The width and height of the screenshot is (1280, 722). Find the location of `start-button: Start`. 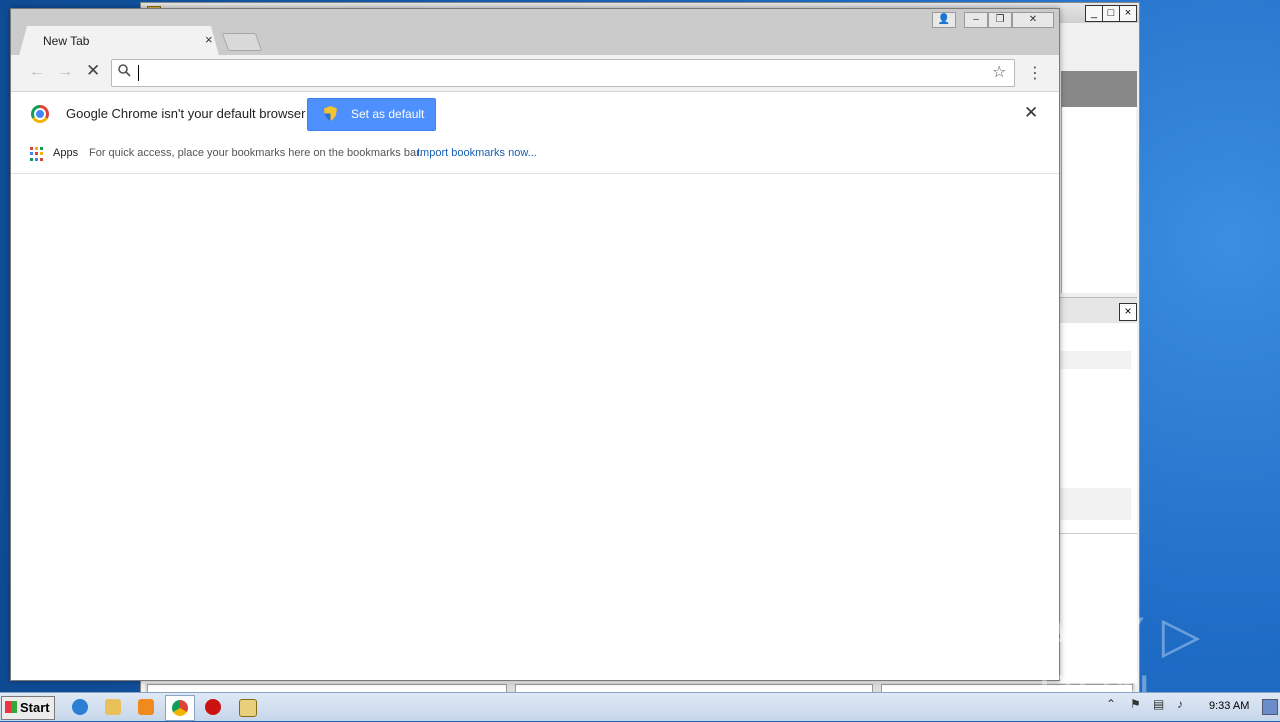

start-button: Start is located at coordinates (28, 708).